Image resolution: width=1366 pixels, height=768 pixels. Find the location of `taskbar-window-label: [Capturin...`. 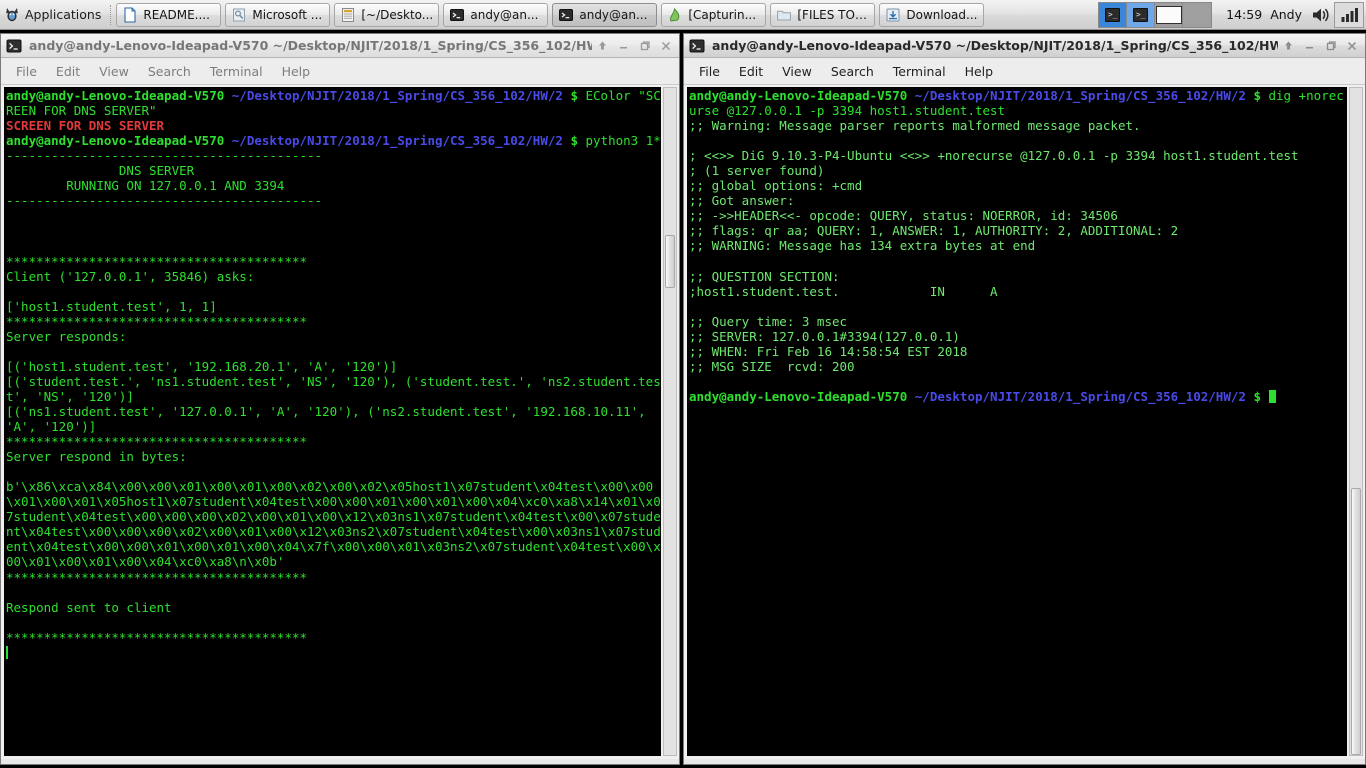

taskbar-window-label: [Capturin... is located at coordinates (722, 14).